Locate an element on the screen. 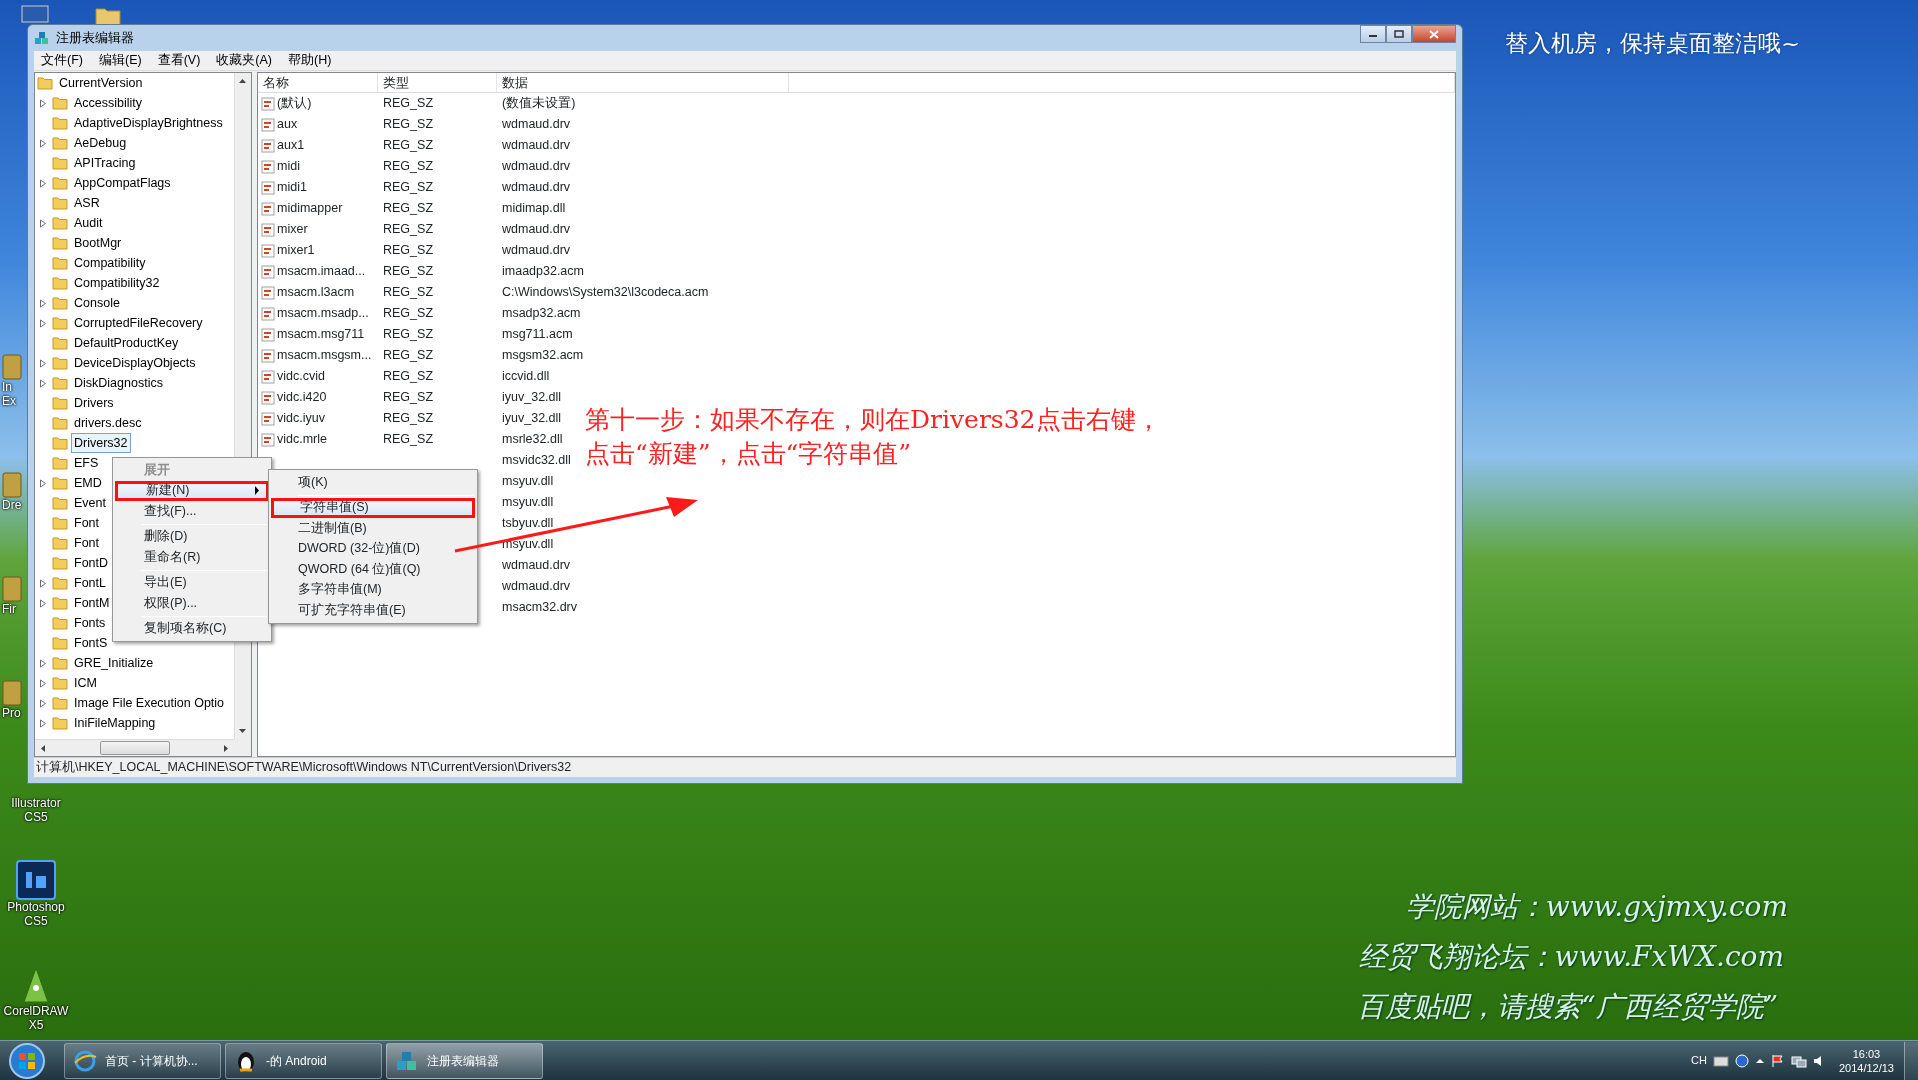  table-cell: C:\Windows\System32\l3codeca.acm is located at coordinates (605, 292).